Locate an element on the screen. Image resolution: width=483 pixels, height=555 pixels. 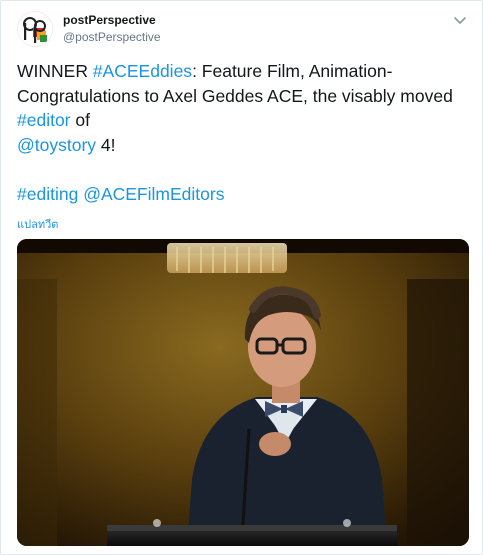
avatar is located at coordinates (35, 29).